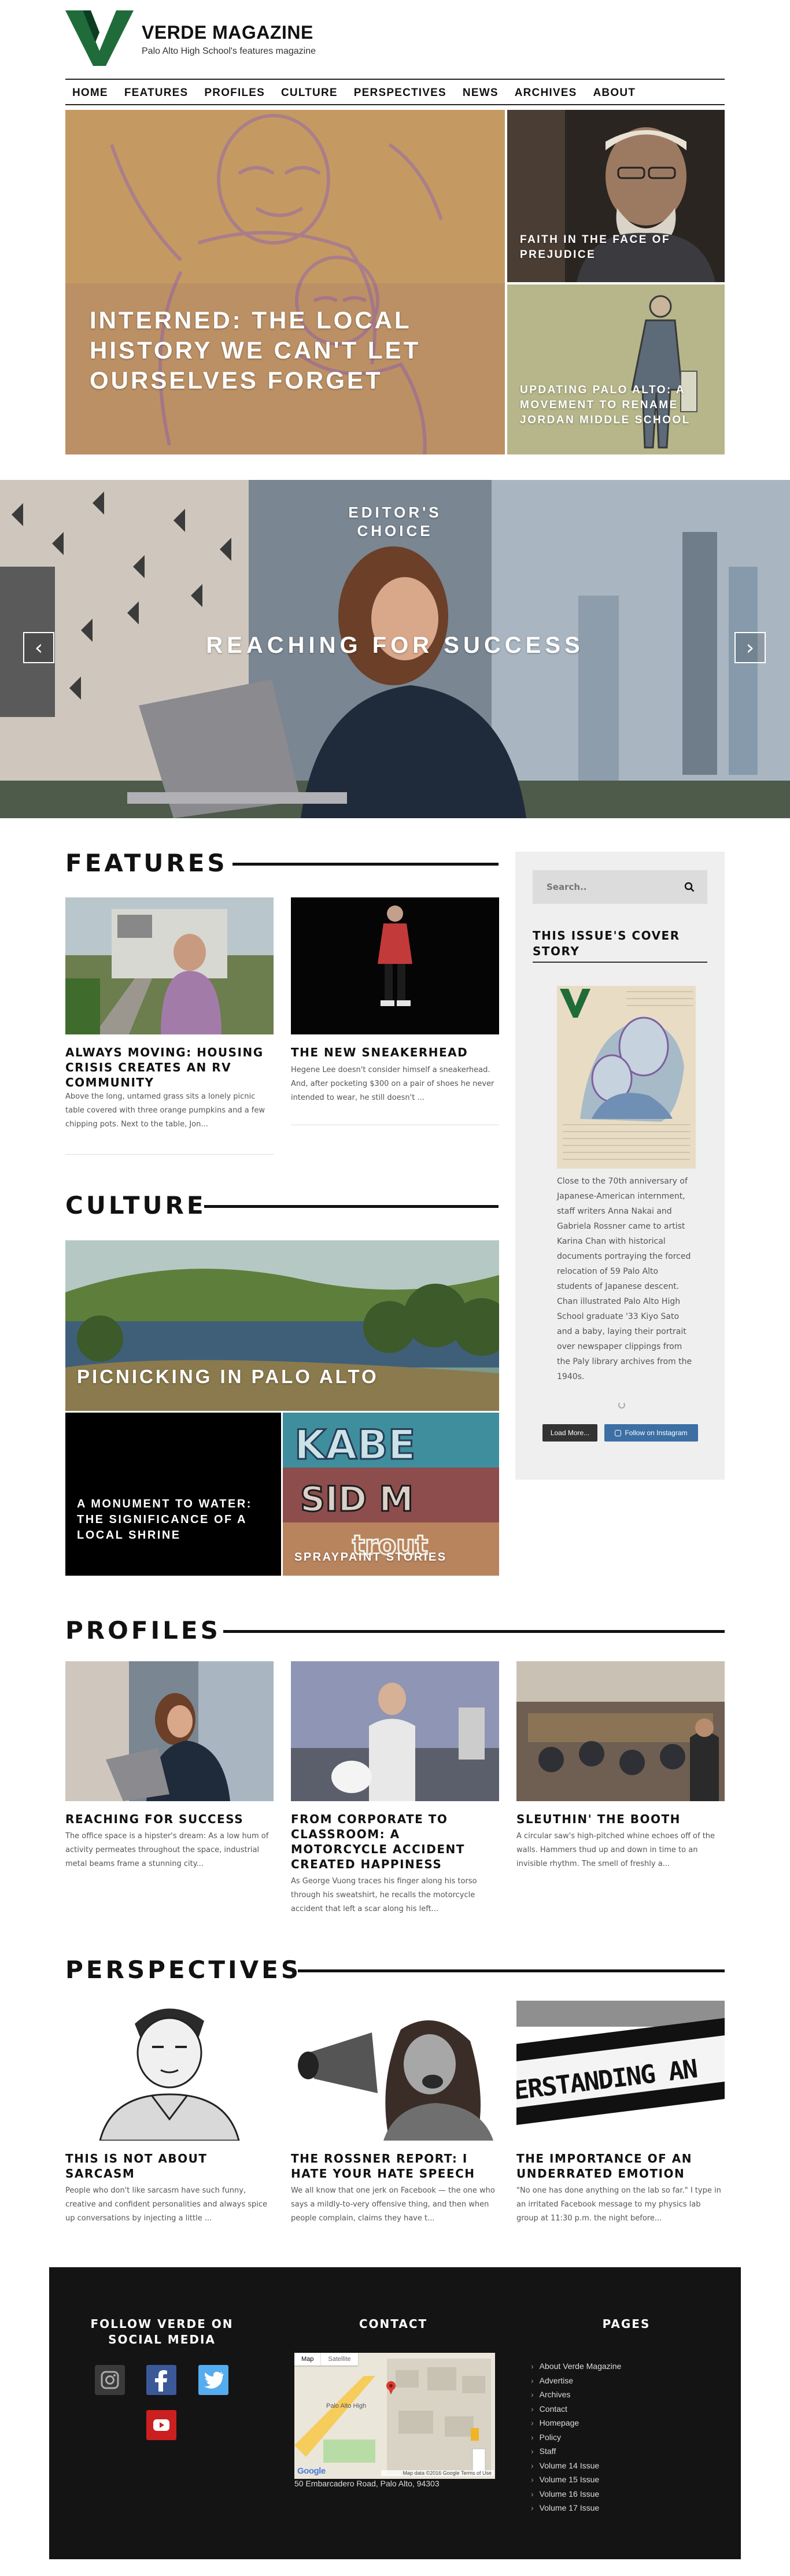 This screenshot has height=2576, width=790. What do you see at coordinates (100, 38) in the screenshot?
I see `verde-logo` at bounding box center [100, 38].